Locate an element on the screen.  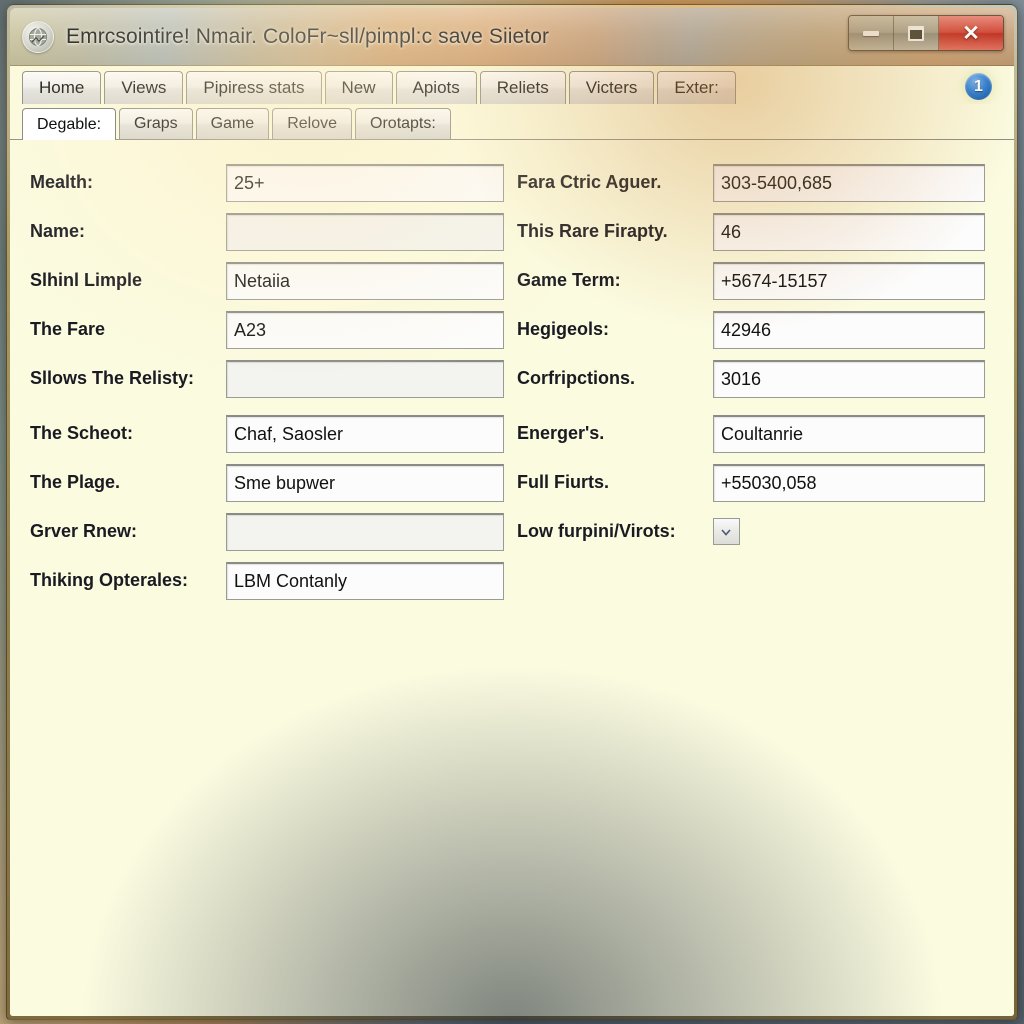
window-controls: ✕ is located at coordinates (926, 33).